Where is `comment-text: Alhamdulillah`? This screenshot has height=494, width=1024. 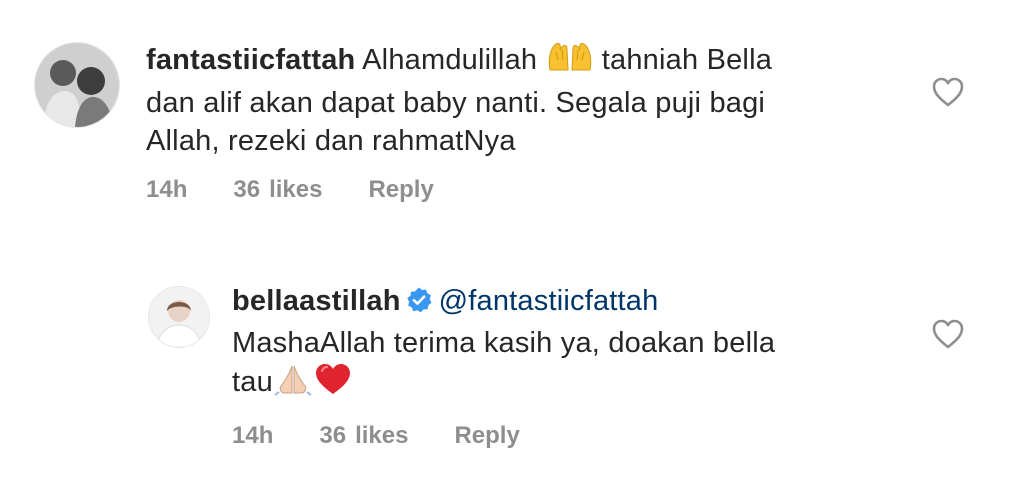 comment-text: Alhamdulillah is located at coordinates (450, 60).